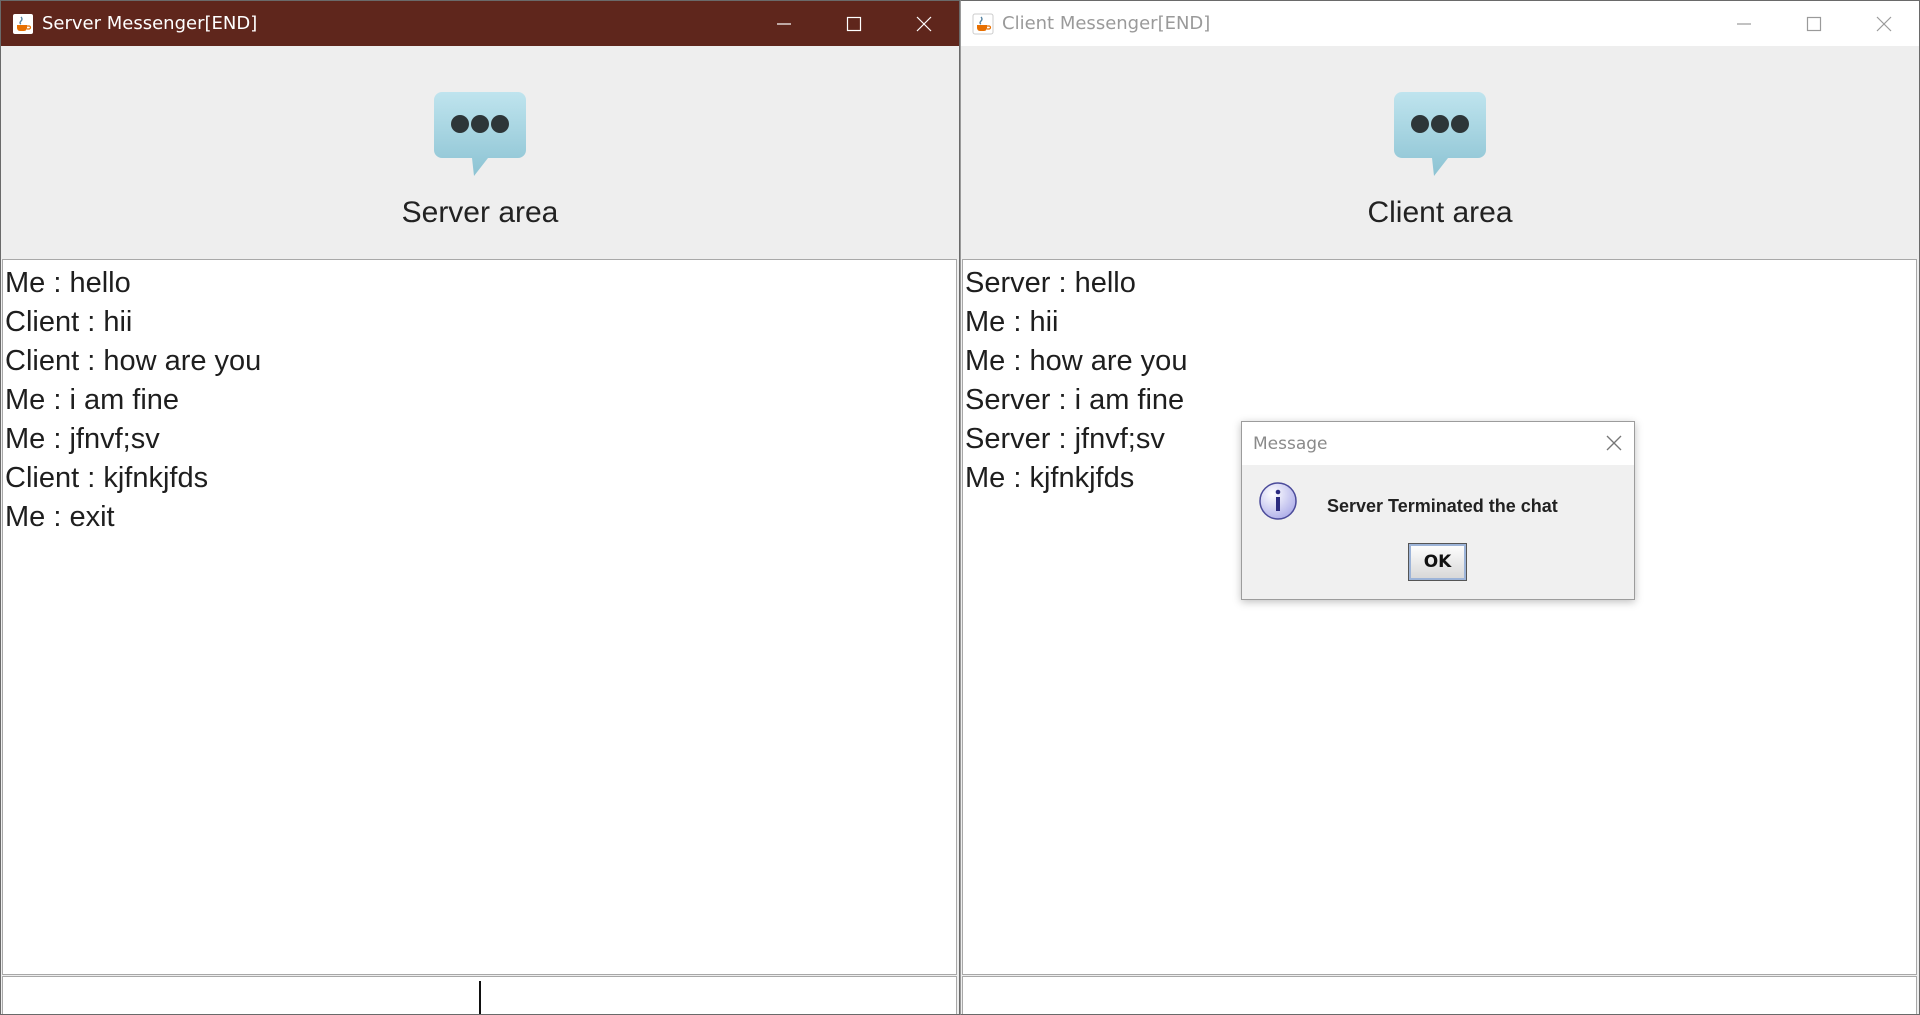 Image resolution: width=1920 pixels, height=1015 pixels. Describe the element at coordinates (1106, 23) in the screenshot. I see `client-window-title: Client Messenger[END]` at that location.